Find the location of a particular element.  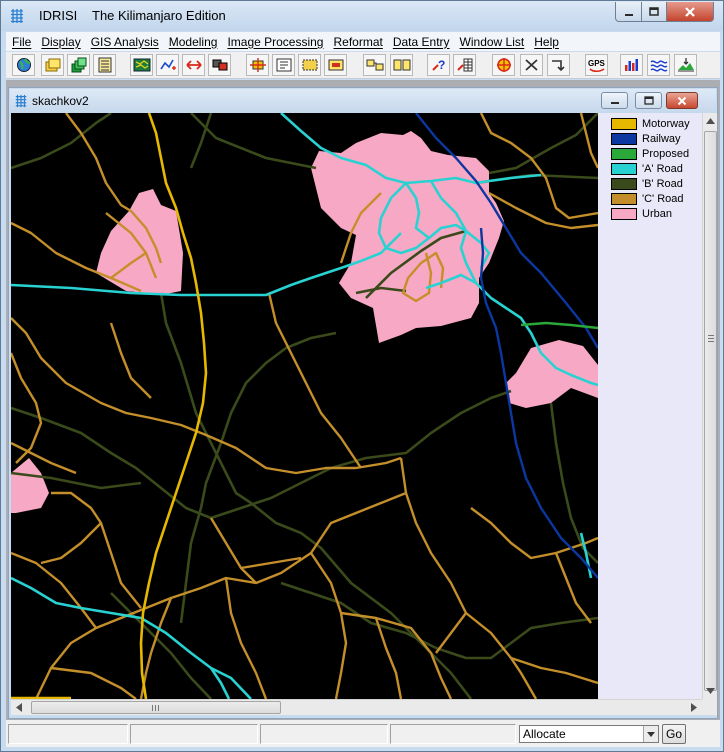

scroll-left-button is located at coordinates (19, 707).